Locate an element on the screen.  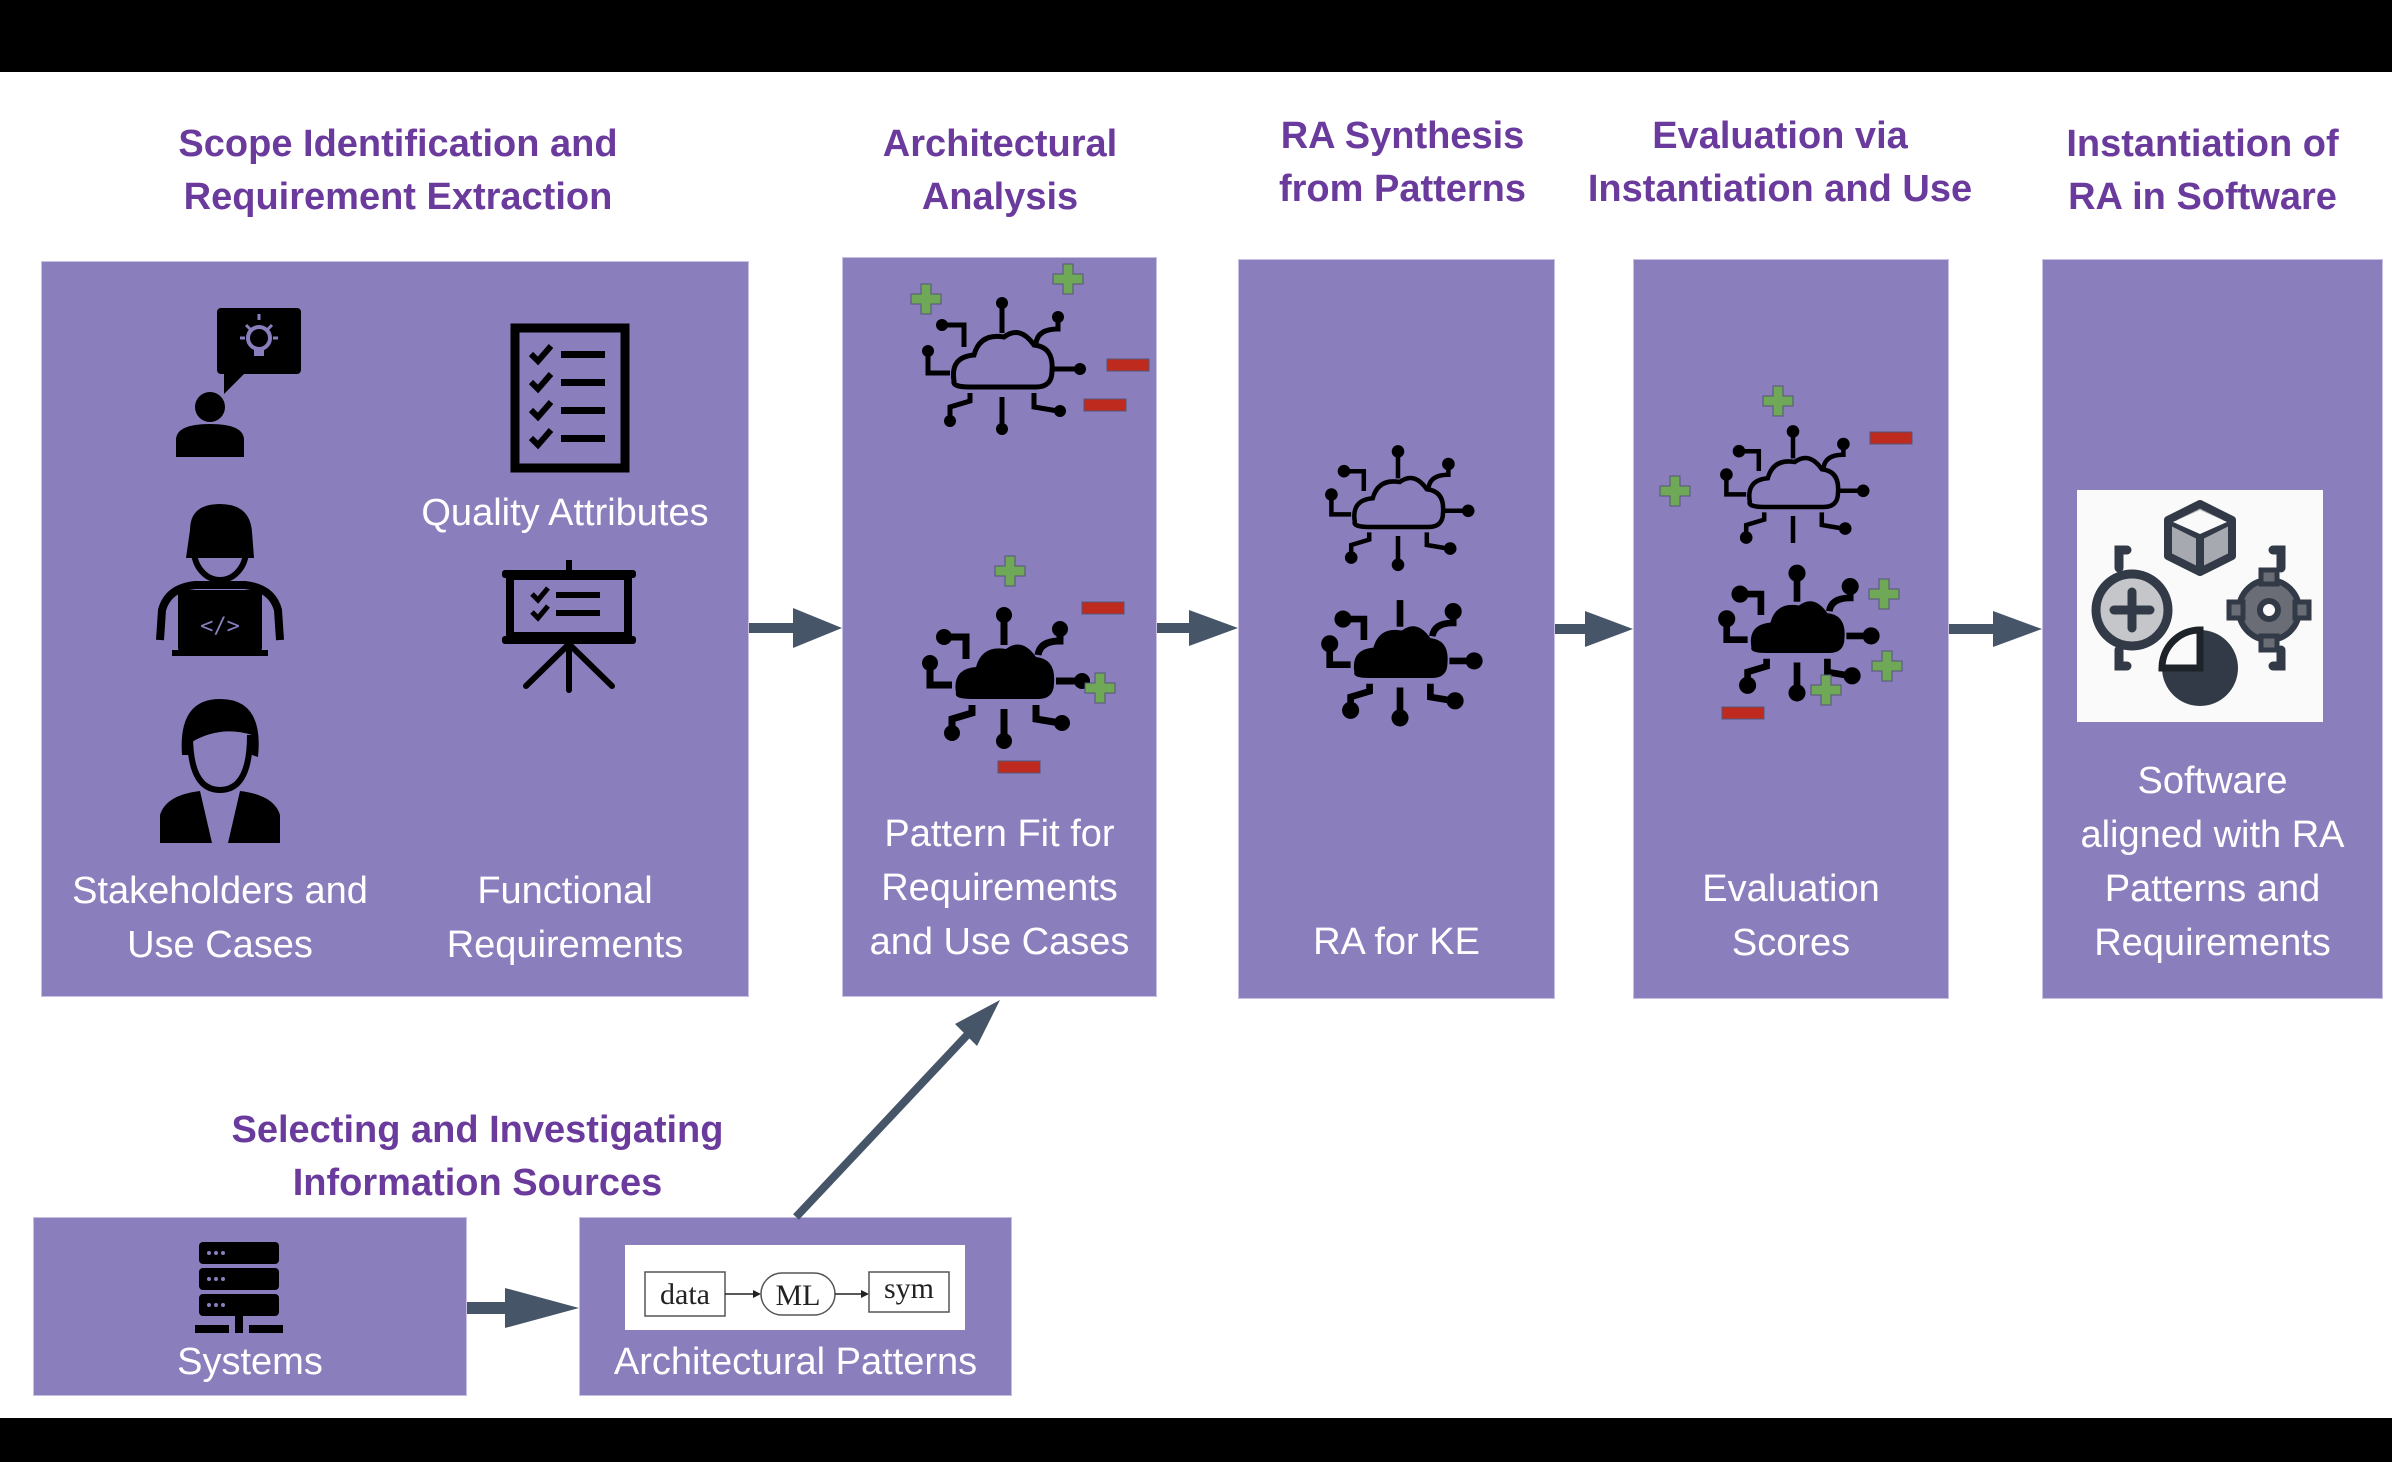
label-line: Patterns and is located at coordinates (2212, 889).